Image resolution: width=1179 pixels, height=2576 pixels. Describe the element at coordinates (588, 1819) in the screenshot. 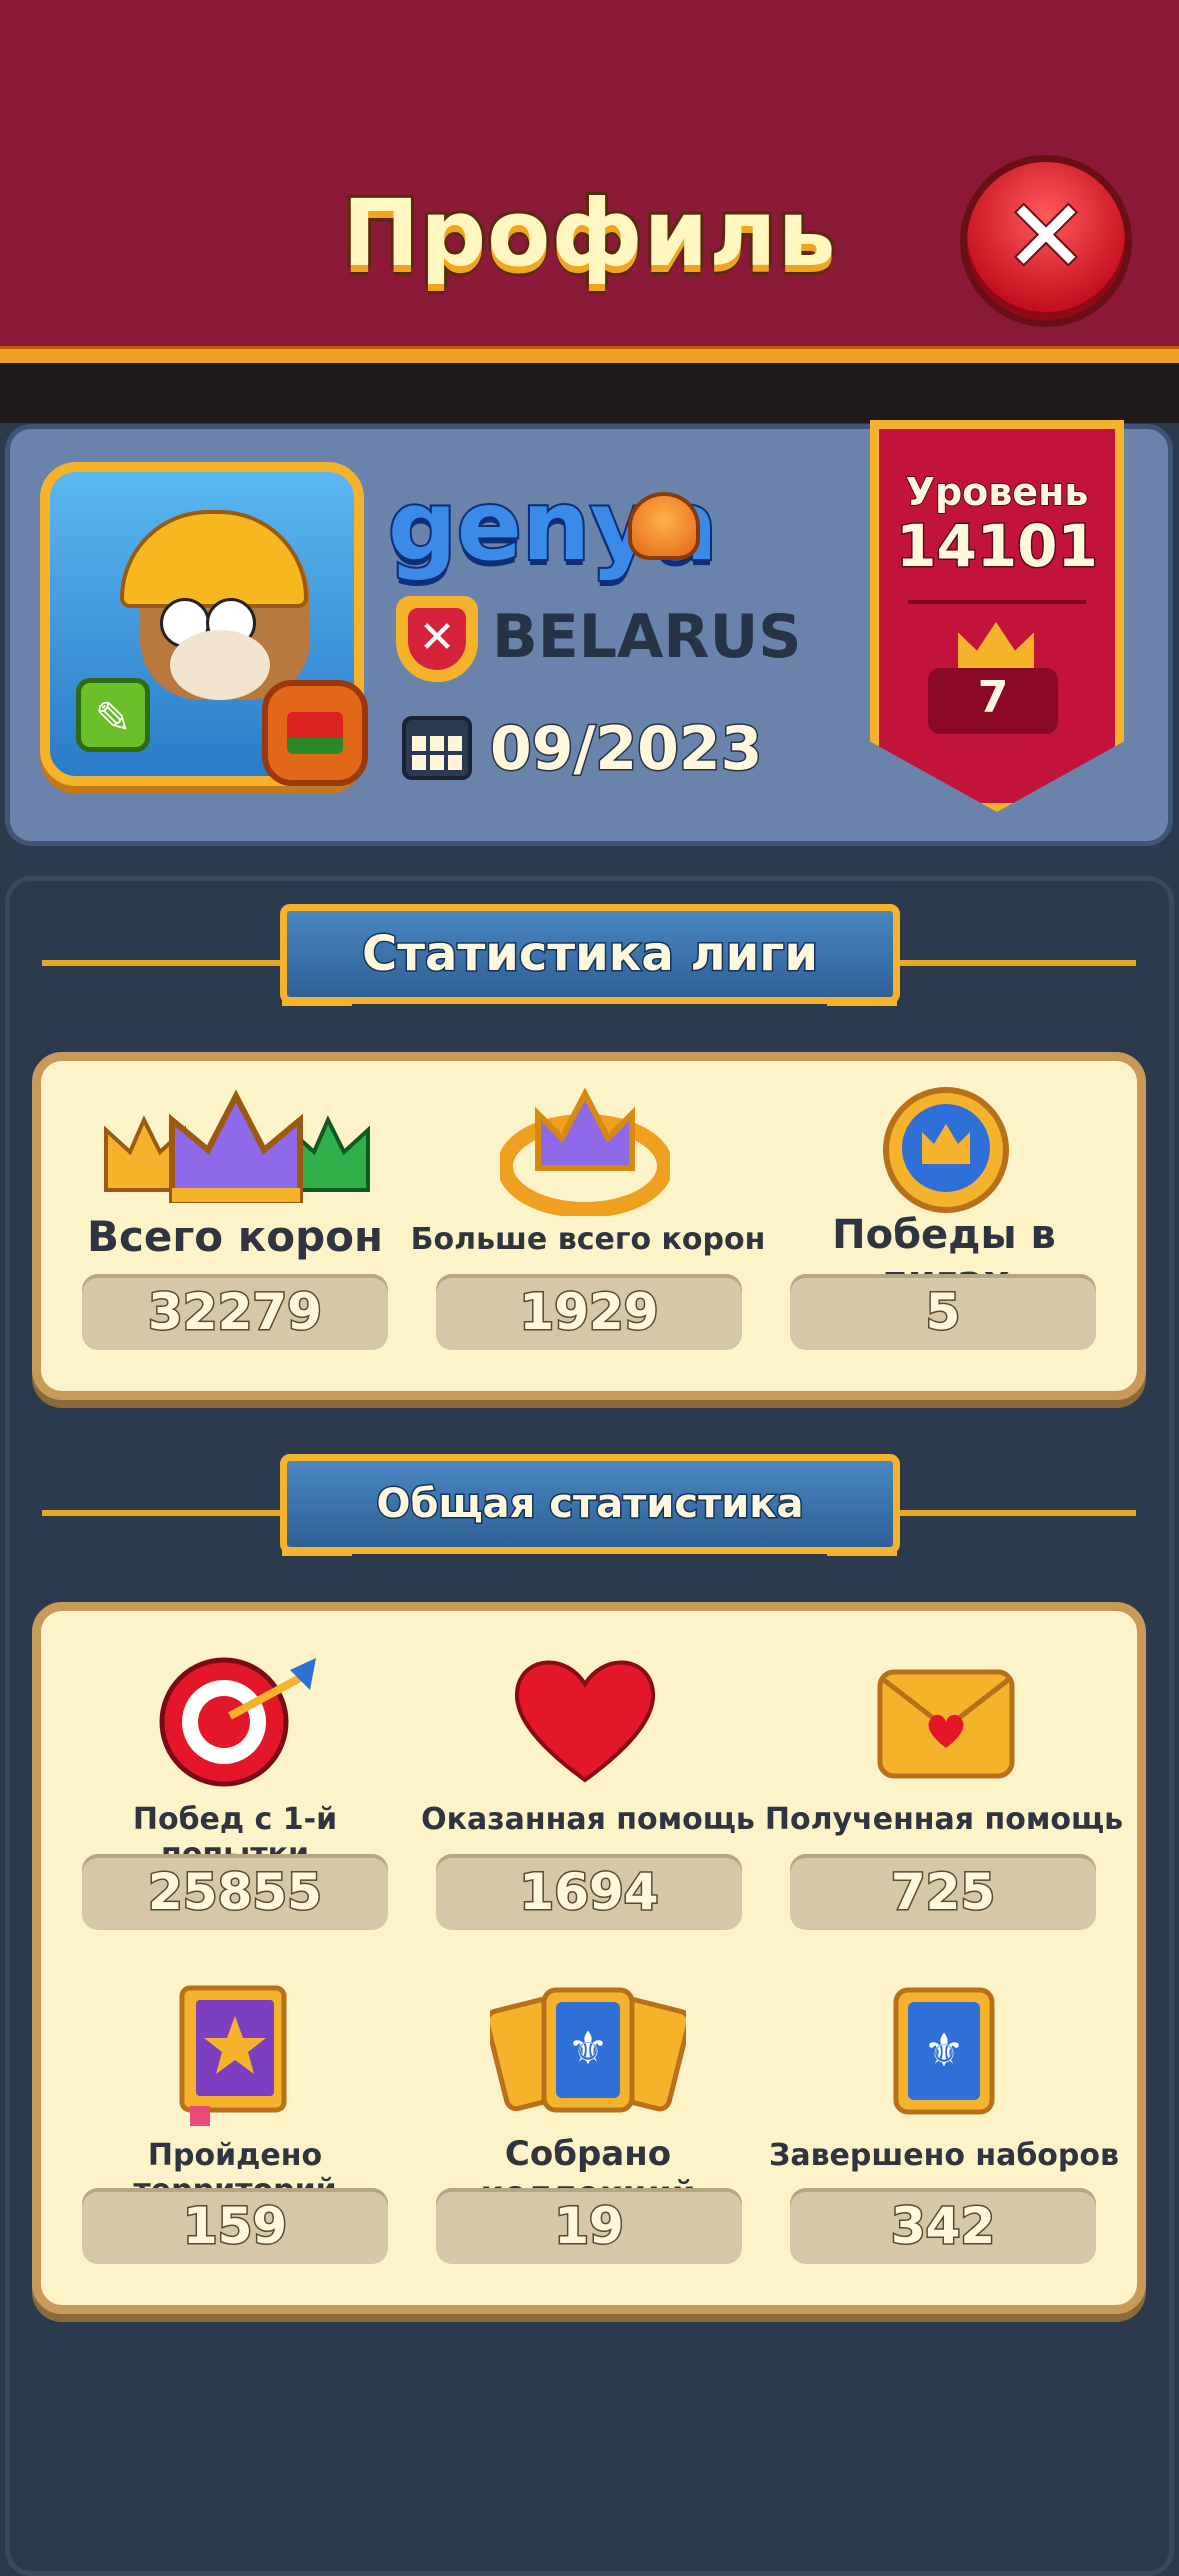

I see `help-given-label: Оказанная помощь` at that location.